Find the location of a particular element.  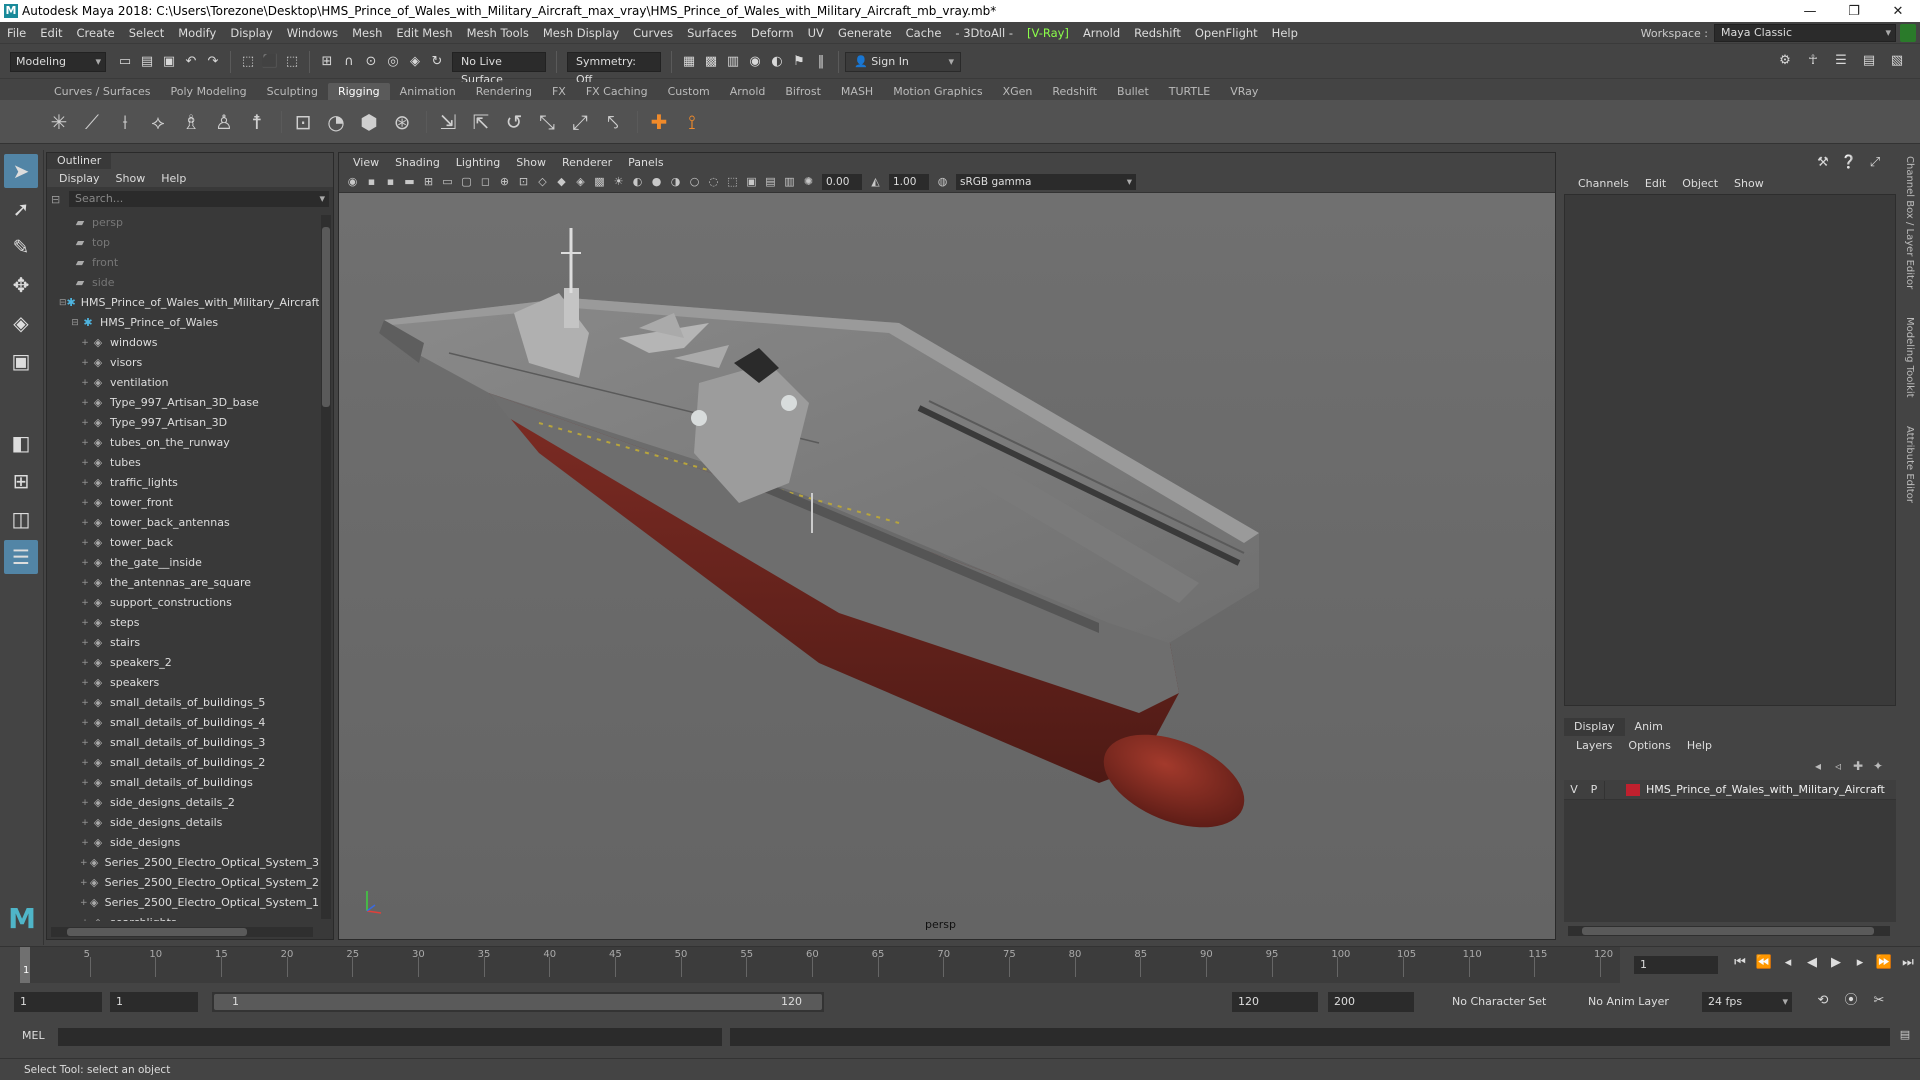

anim-end-field: 200 is located at coordinates (1371, 1002).